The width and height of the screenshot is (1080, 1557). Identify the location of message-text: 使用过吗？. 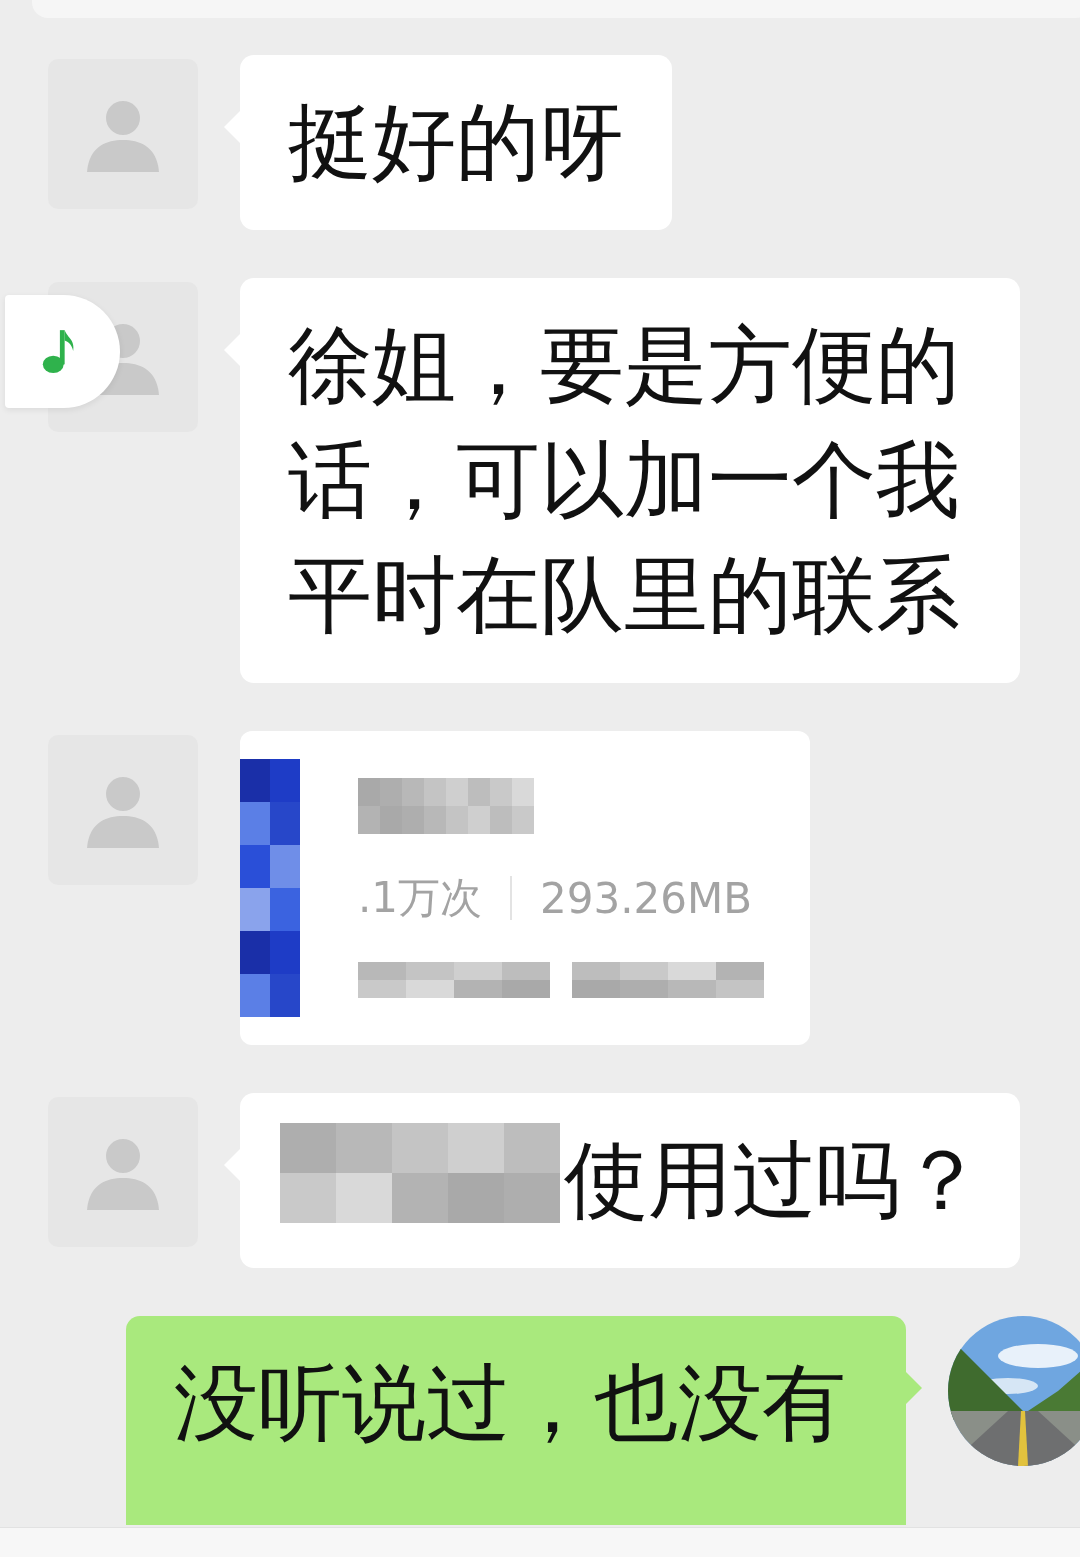
(774, 1180).